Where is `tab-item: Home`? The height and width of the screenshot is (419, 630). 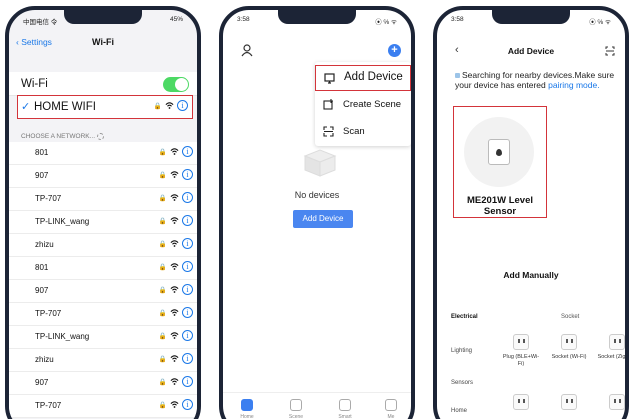
tab-item: Home is located at coordinates (247, 409).